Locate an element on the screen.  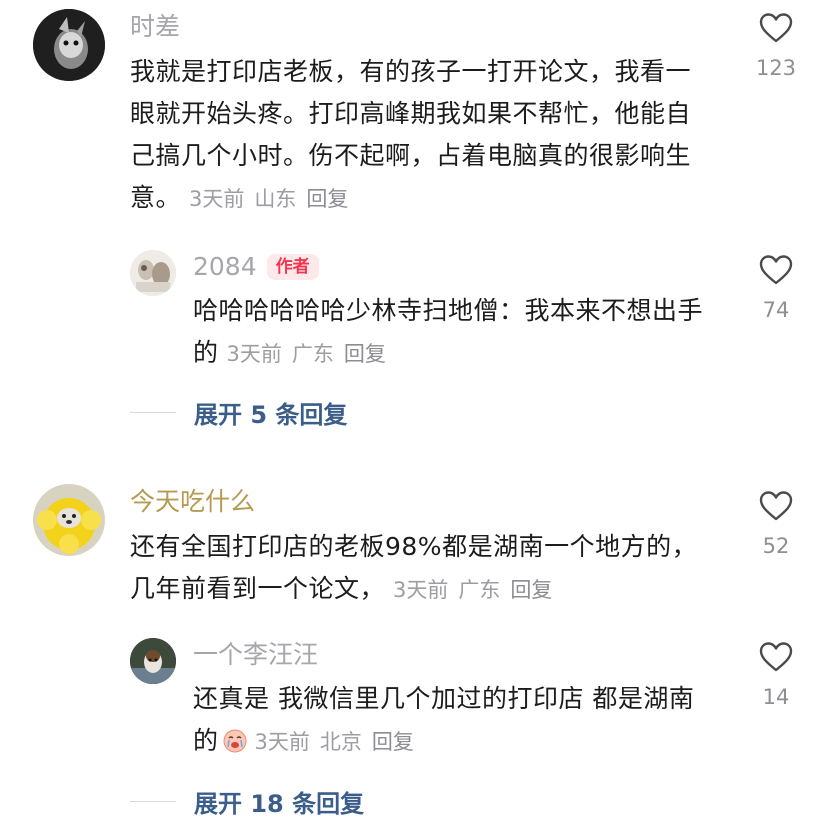
comment-location: 广东 is located at coordinates (479, 590).